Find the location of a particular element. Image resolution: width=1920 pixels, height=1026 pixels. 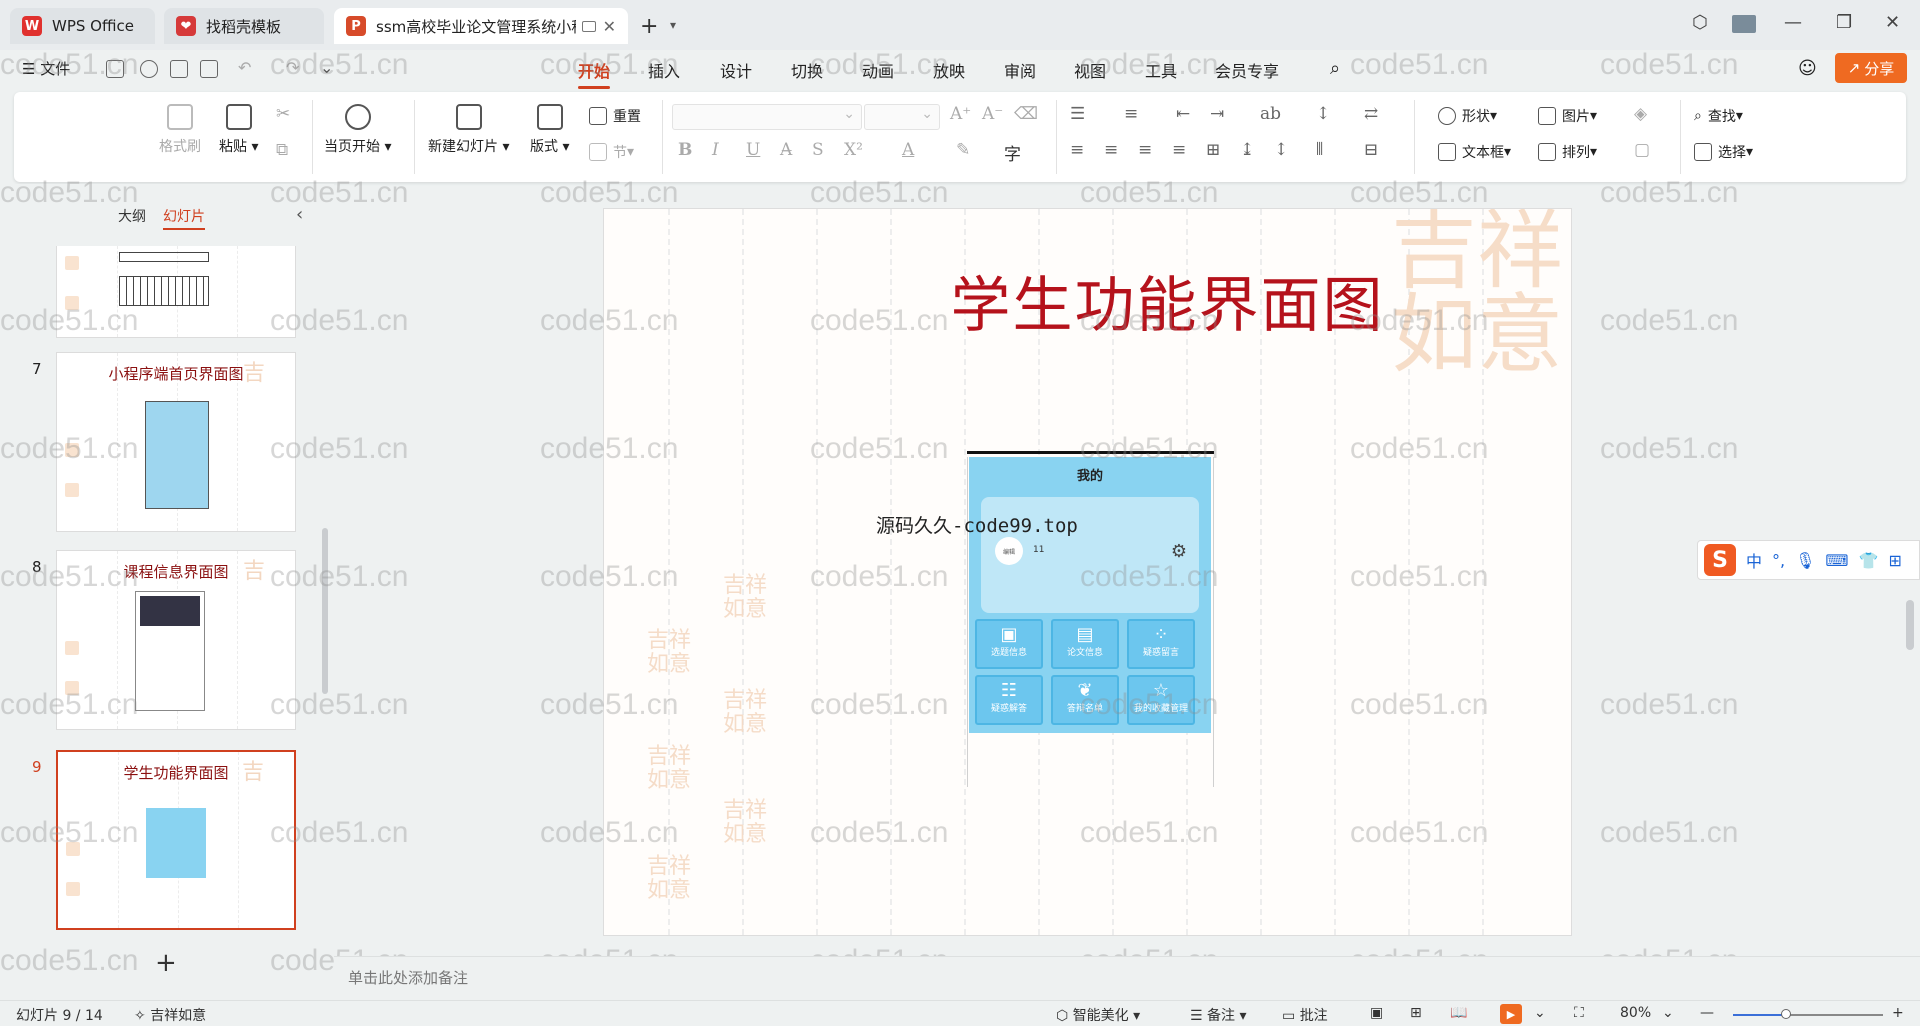

slide-thumbnail-7: 吉 小程序端首页界面图 is located at coordinates (176, 442).